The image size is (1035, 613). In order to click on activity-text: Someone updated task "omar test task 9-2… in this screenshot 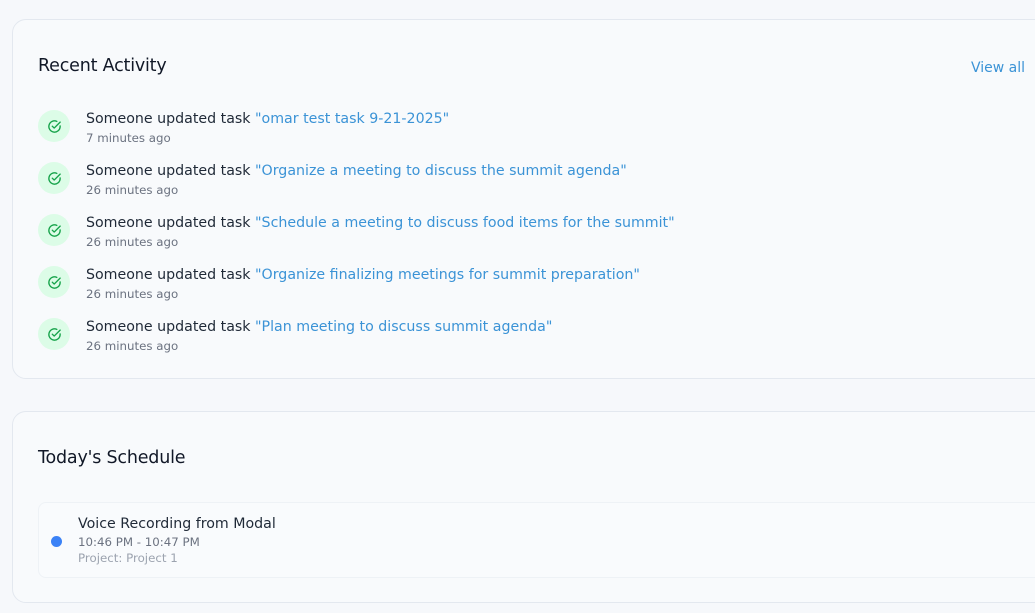, I will do `click(267, 119)`.